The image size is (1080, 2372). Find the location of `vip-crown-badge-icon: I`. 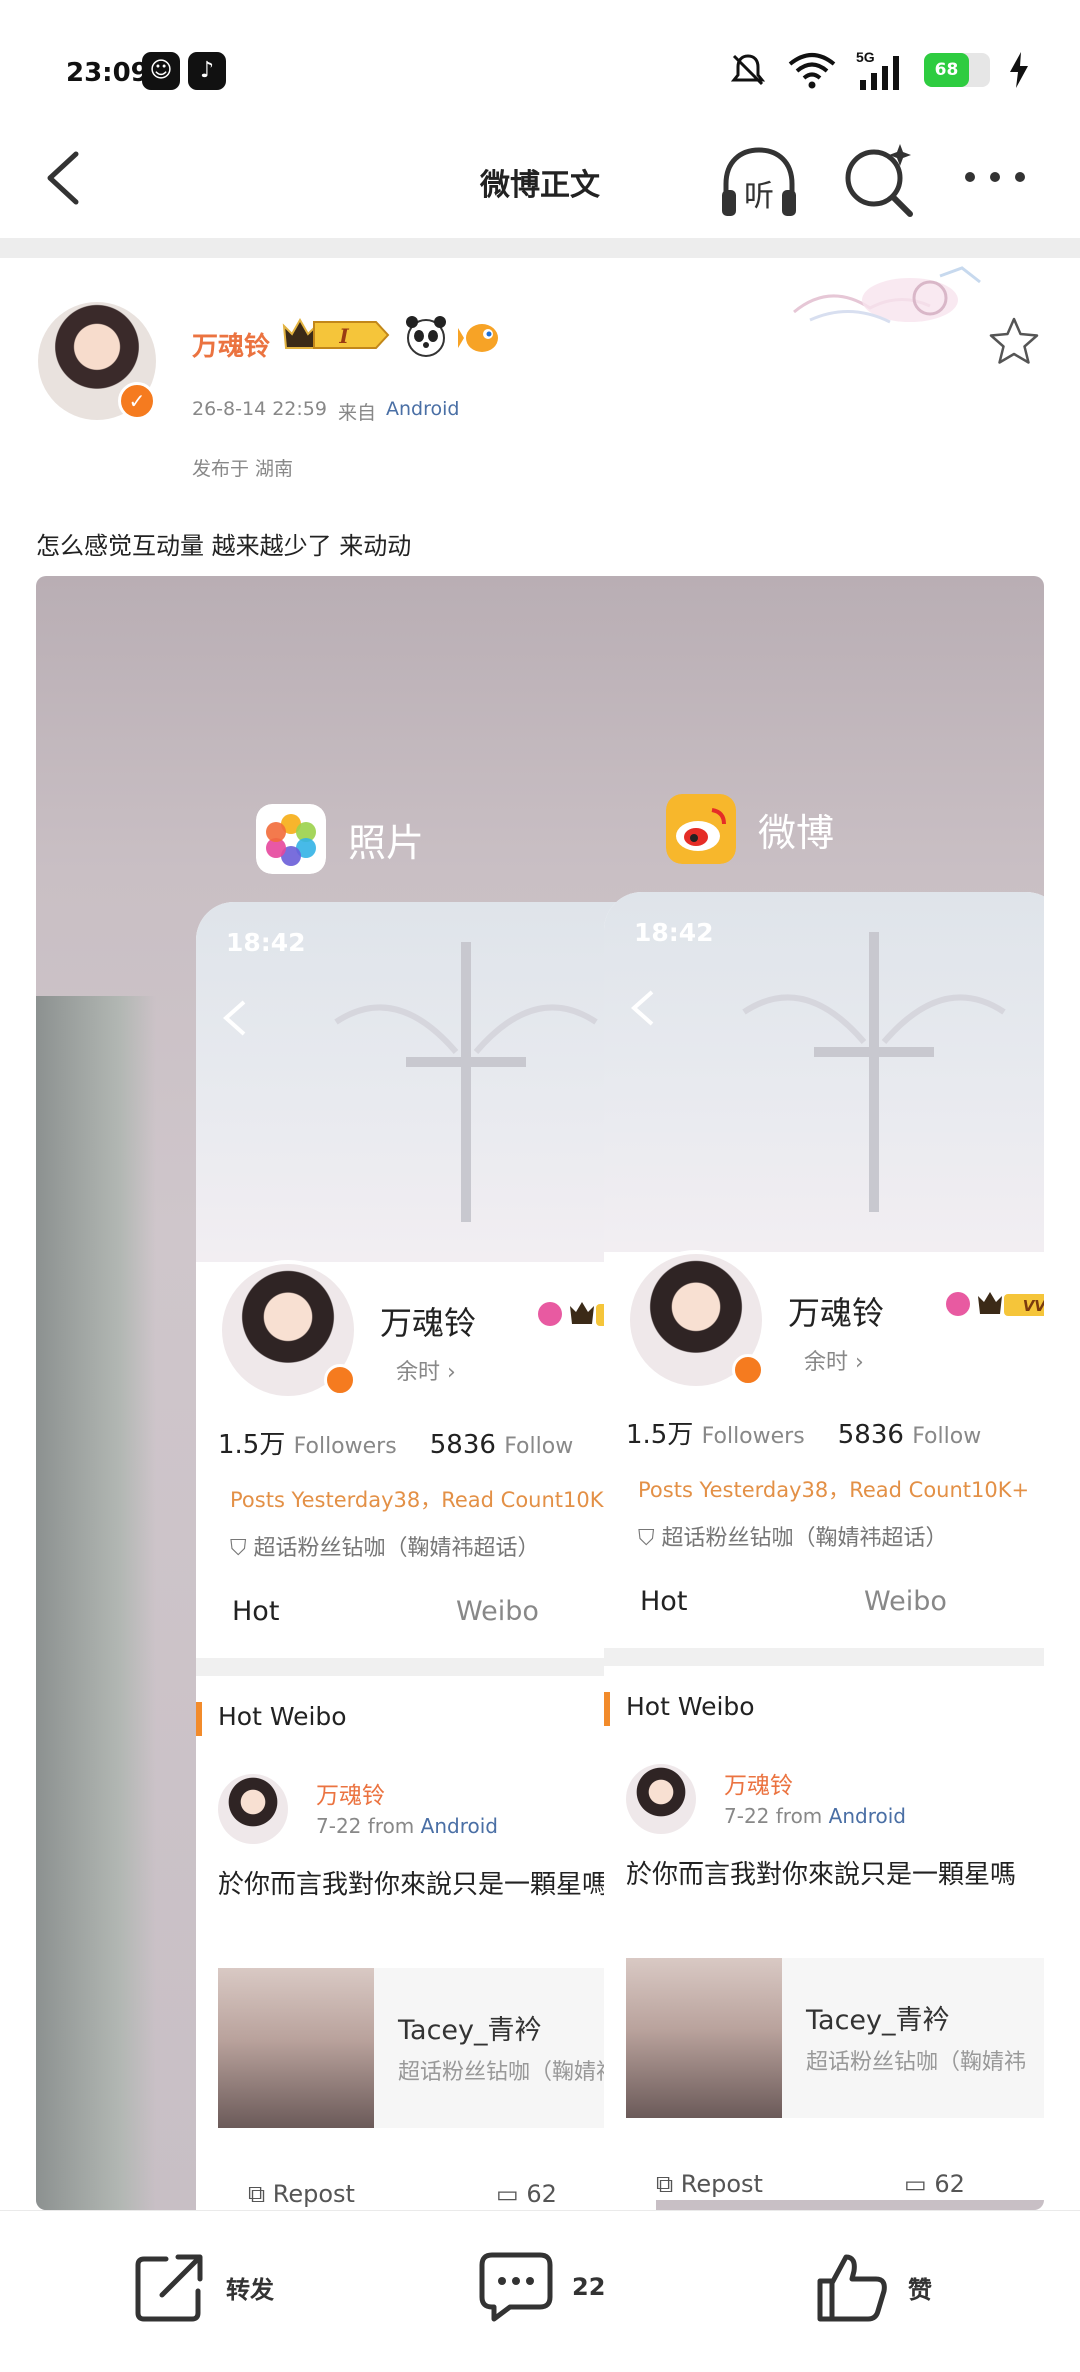

vip-crown-badge-icon: I is located at coordinates (336, 335).